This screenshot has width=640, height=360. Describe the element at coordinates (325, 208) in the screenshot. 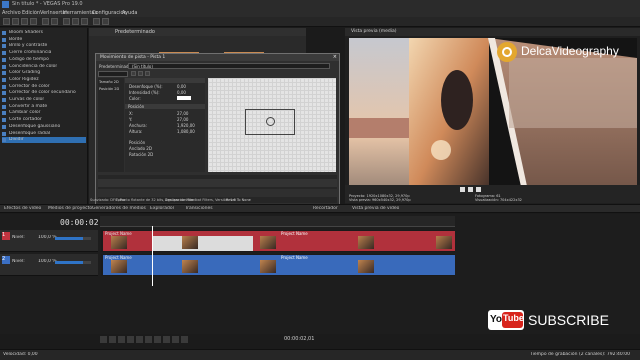

I see `tab-trimmer: Recortador` at that location.